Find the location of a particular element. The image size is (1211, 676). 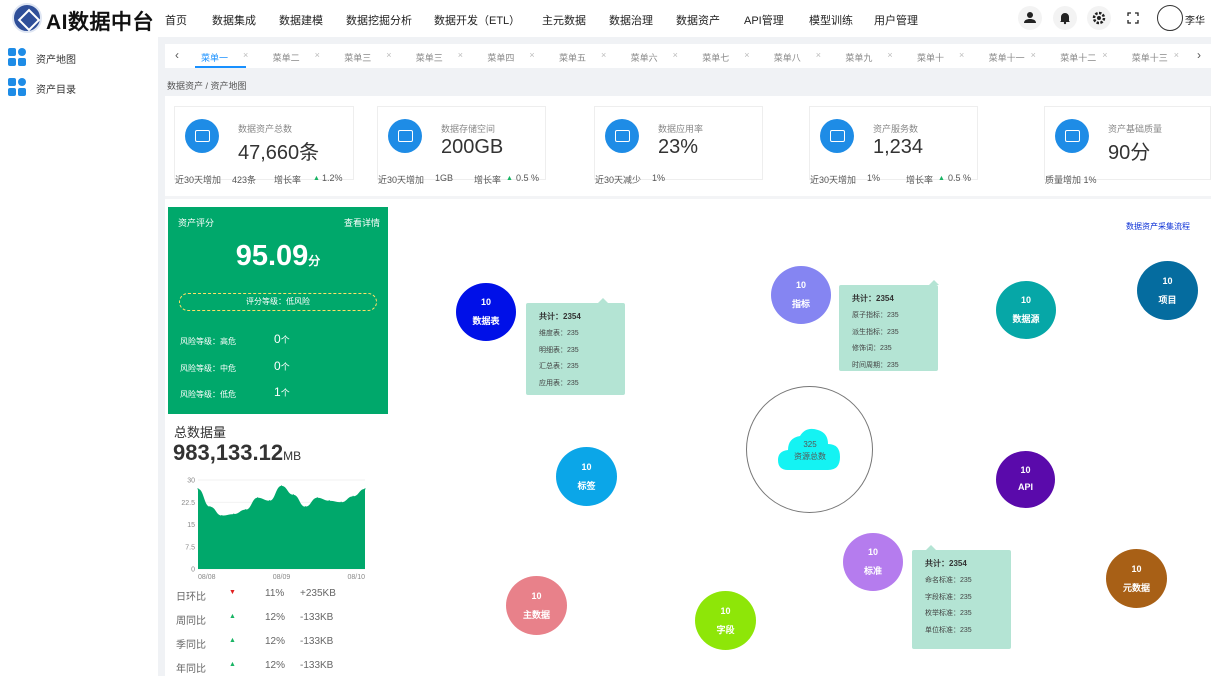

tab-menu-5: 菜单四 × is located at coordinates (506, 56).